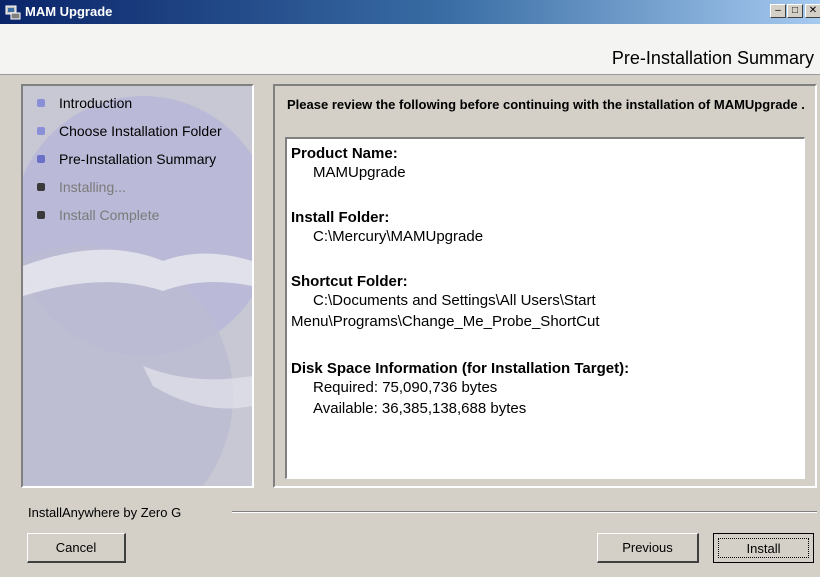  Describe the element at coordinates (546, 228) in the screenshot. I see `install-folder-section: Install Folder: C:\Mercury\MAMUpgrade` at that location.